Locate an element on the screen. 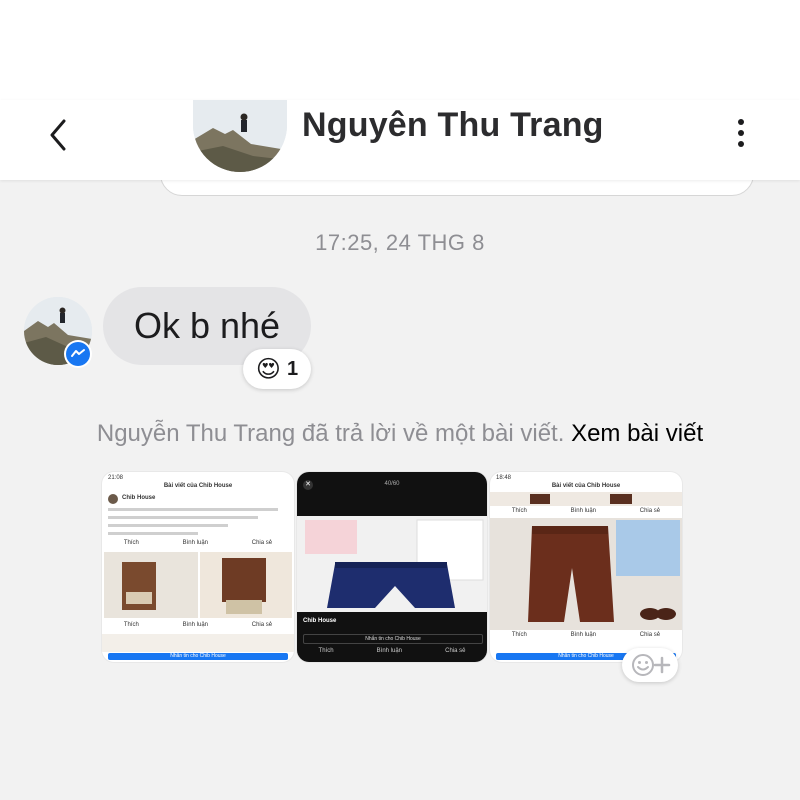  status-time: 18:48 is located at coordinates (504, 478).